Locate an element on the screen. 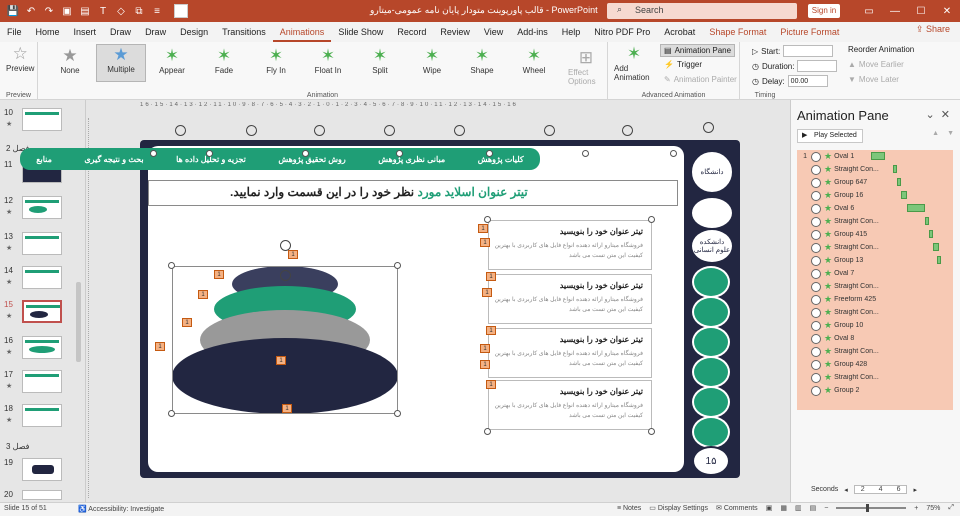 The height and width of the screenshot is (516, 960). animation-list-item: ★ Freeform 425 is located at coordinates (875, 299).